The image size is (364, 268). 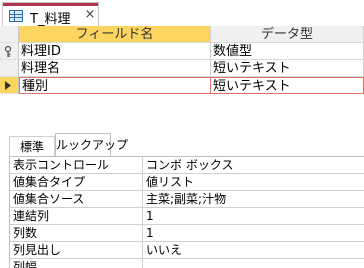 I want to click on current-row-arrow-icon, so click(x=8, y=85).